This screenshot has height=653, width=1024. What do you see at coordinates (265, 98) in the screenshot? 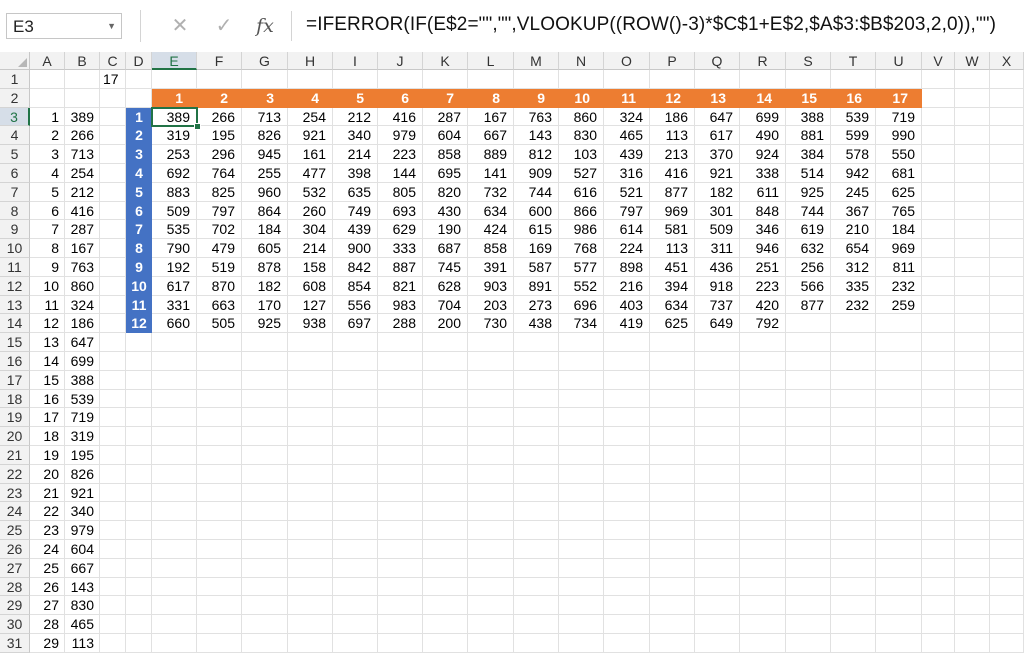
I see `header-cell: 3` at bounding box center [265, 98].